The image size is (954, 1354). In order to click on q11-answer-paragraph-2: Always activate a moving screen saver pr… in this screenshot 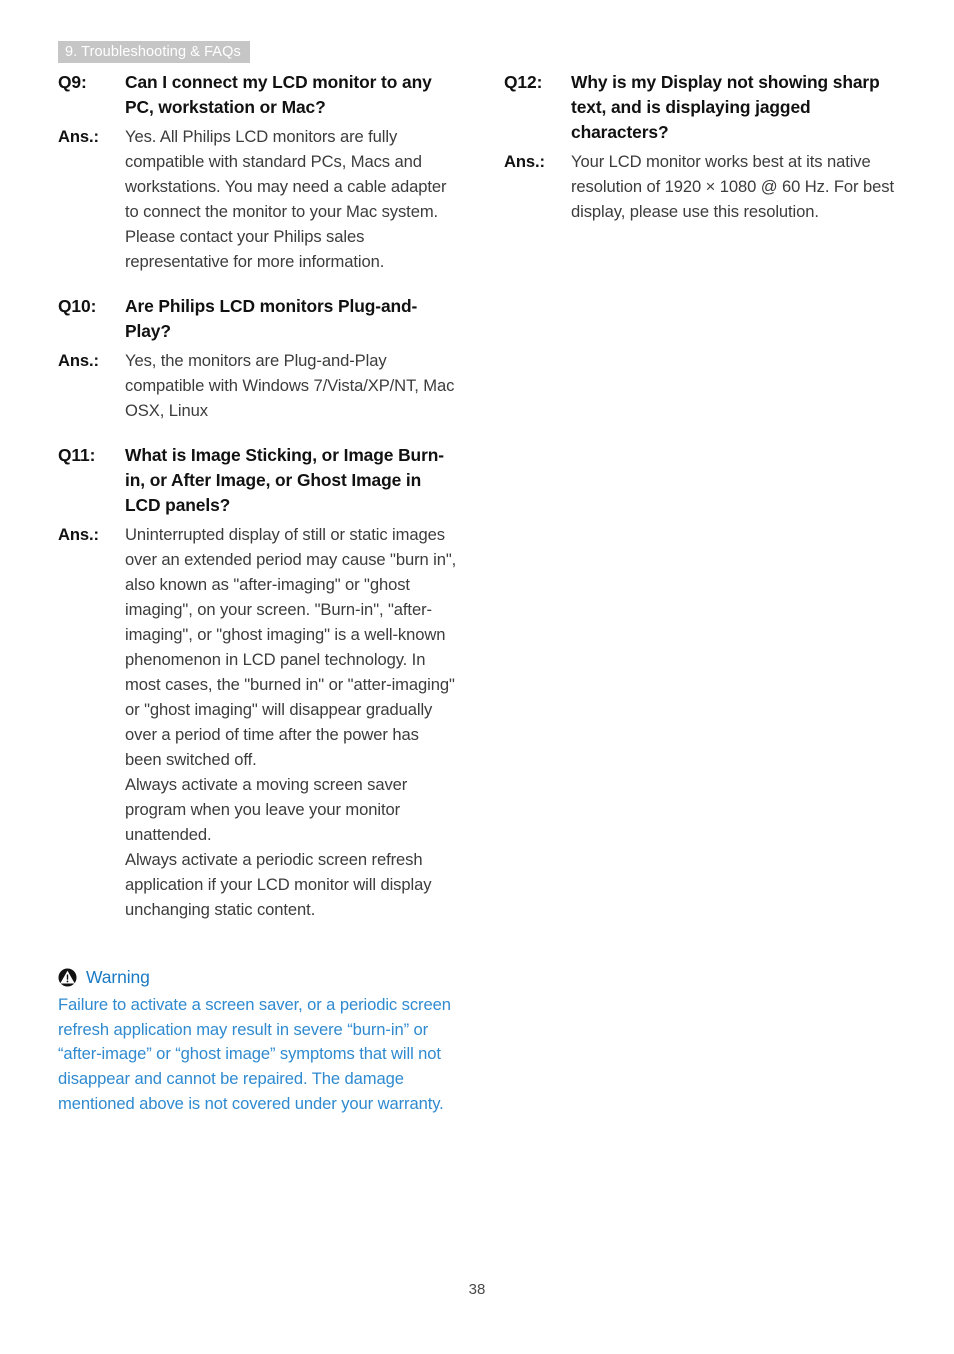, I will do `click(266, 809)`.